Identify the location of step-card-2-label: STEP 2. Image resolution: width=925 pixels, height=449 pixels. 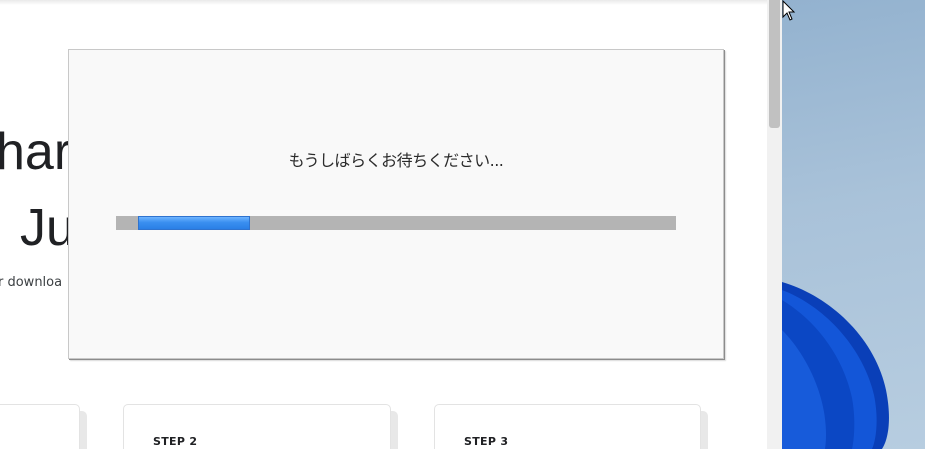
(175, 441).